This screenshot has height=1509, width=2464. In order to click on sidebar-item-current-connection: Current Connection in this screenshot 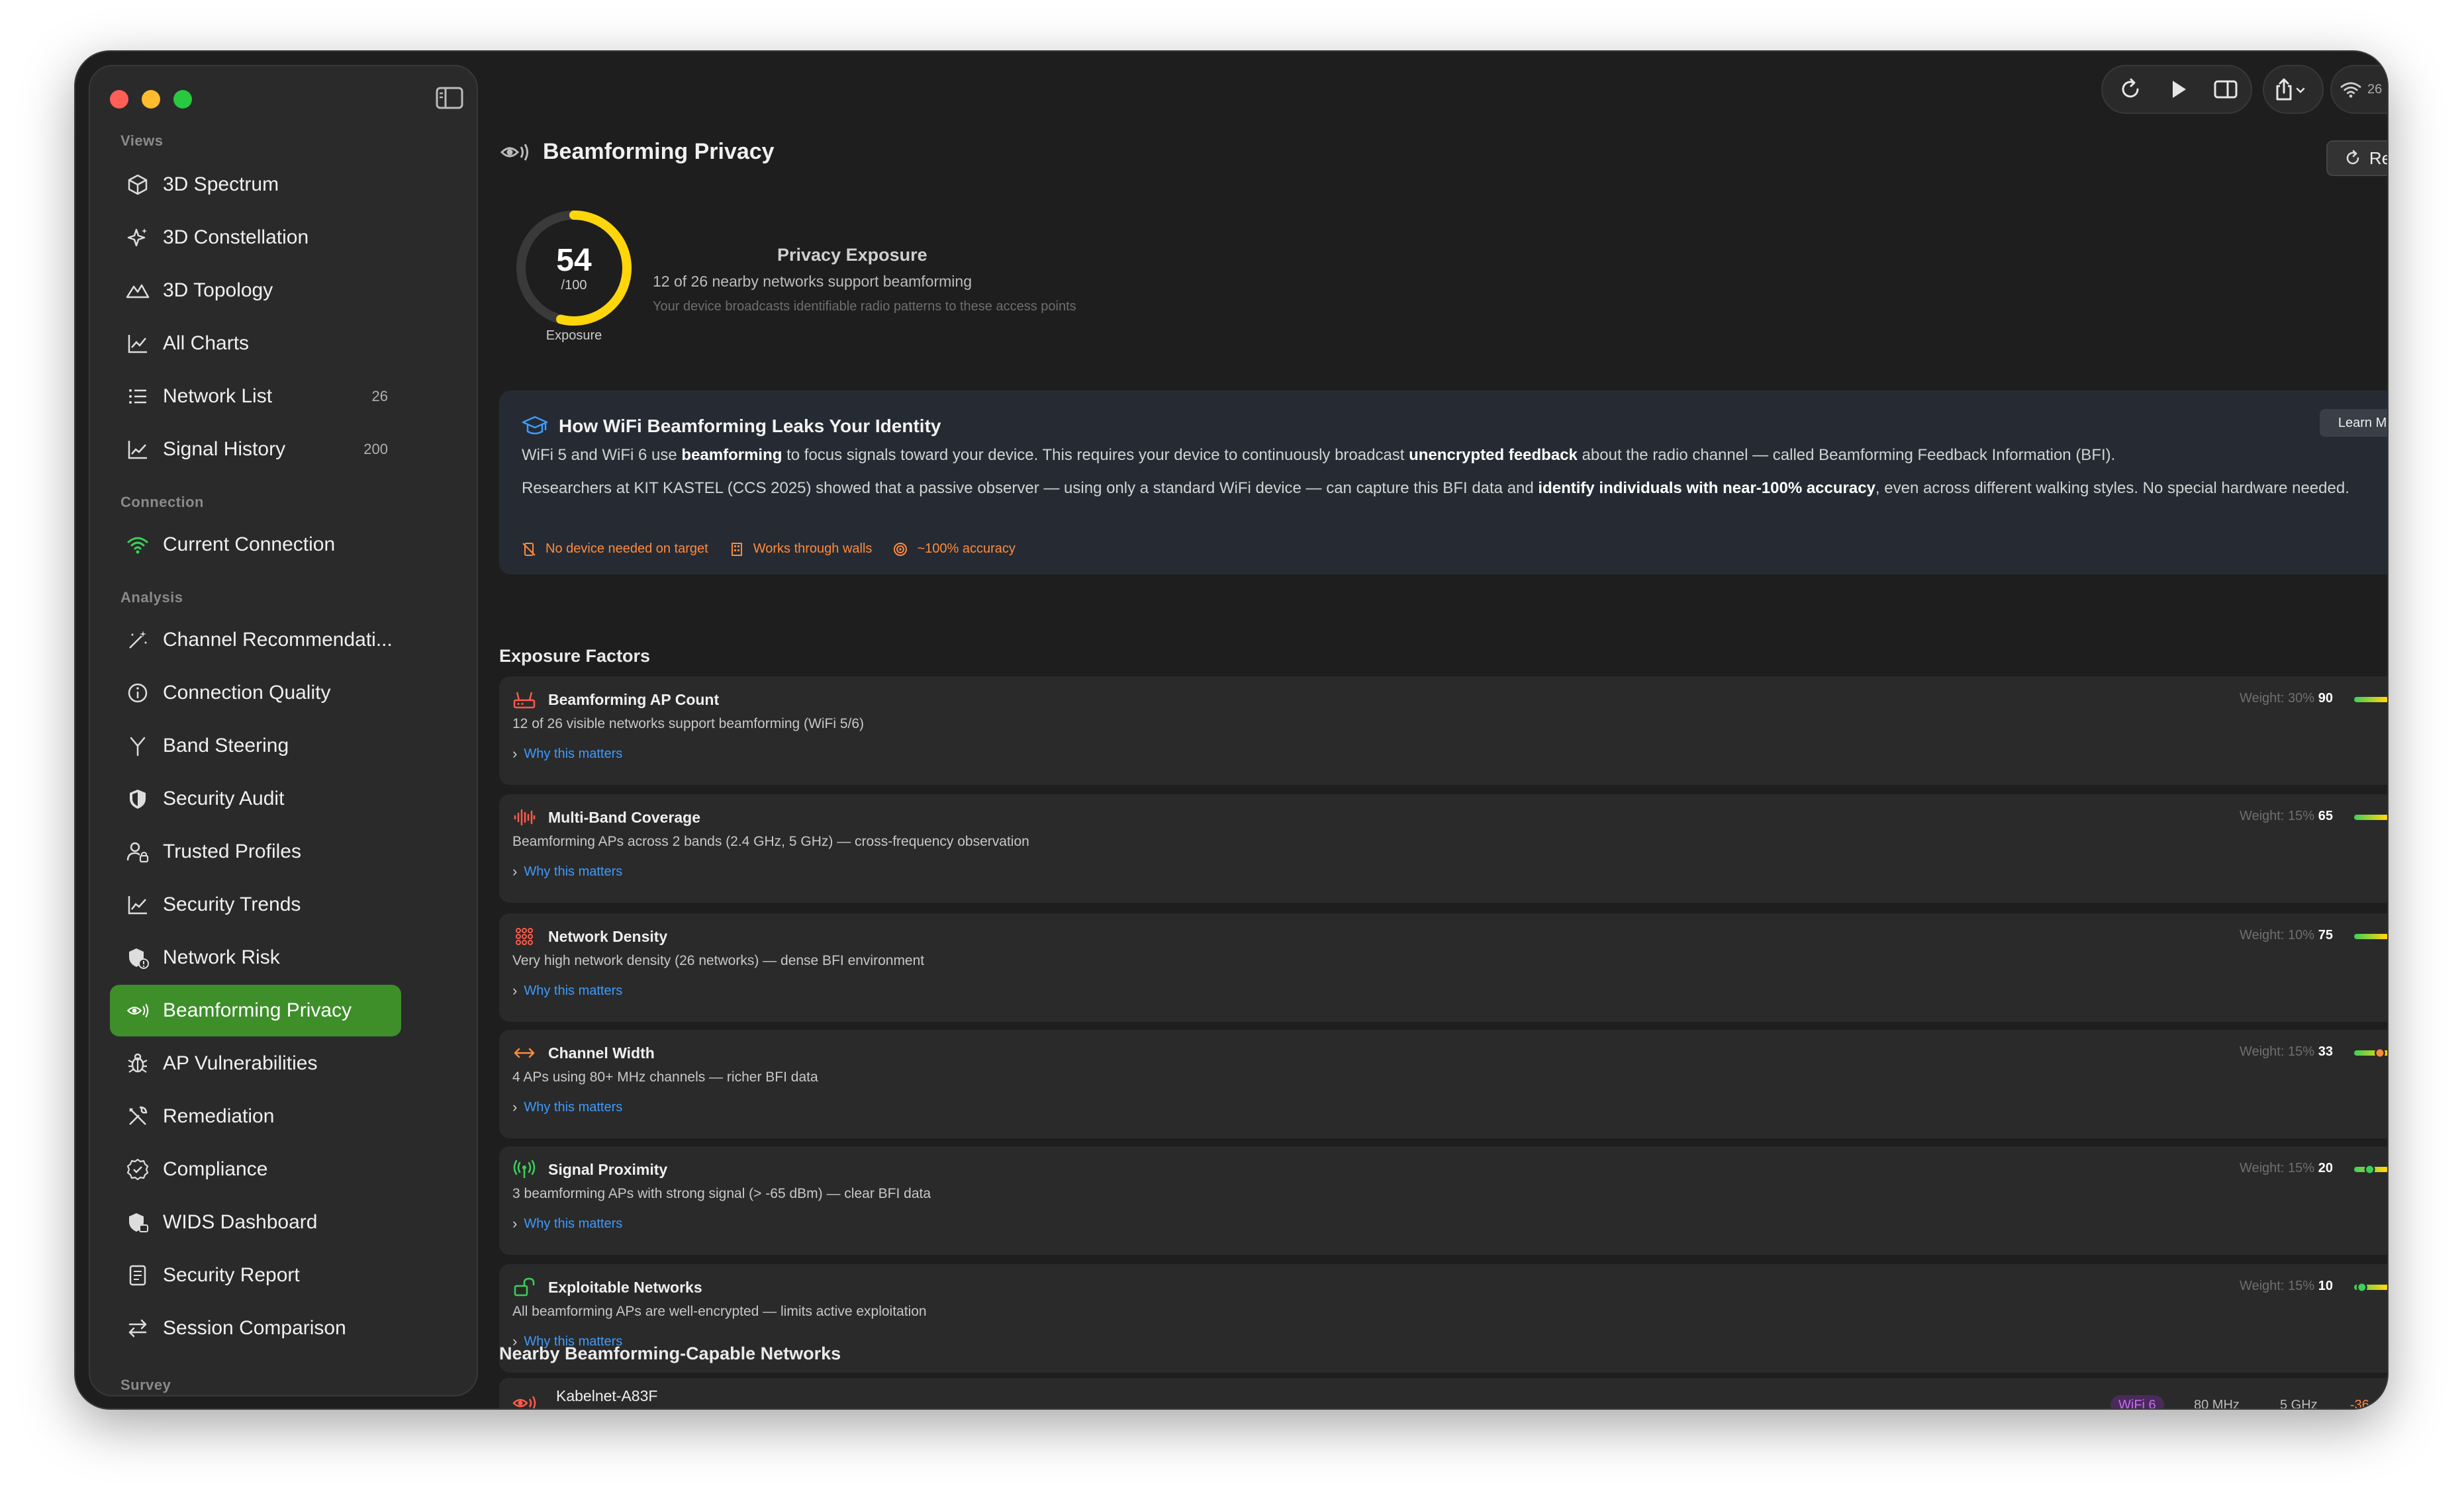, I will do `click(256, 545)`.